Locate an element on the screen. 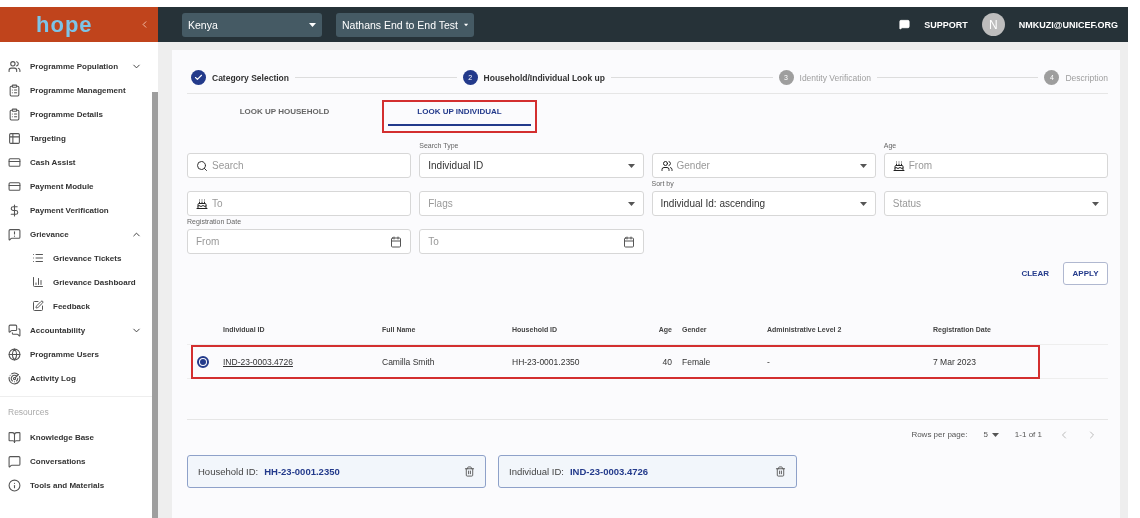 The width and height of the screenshot is (1140, 518). sidebar-item: Payment Module is located at coordinates (76, 186).